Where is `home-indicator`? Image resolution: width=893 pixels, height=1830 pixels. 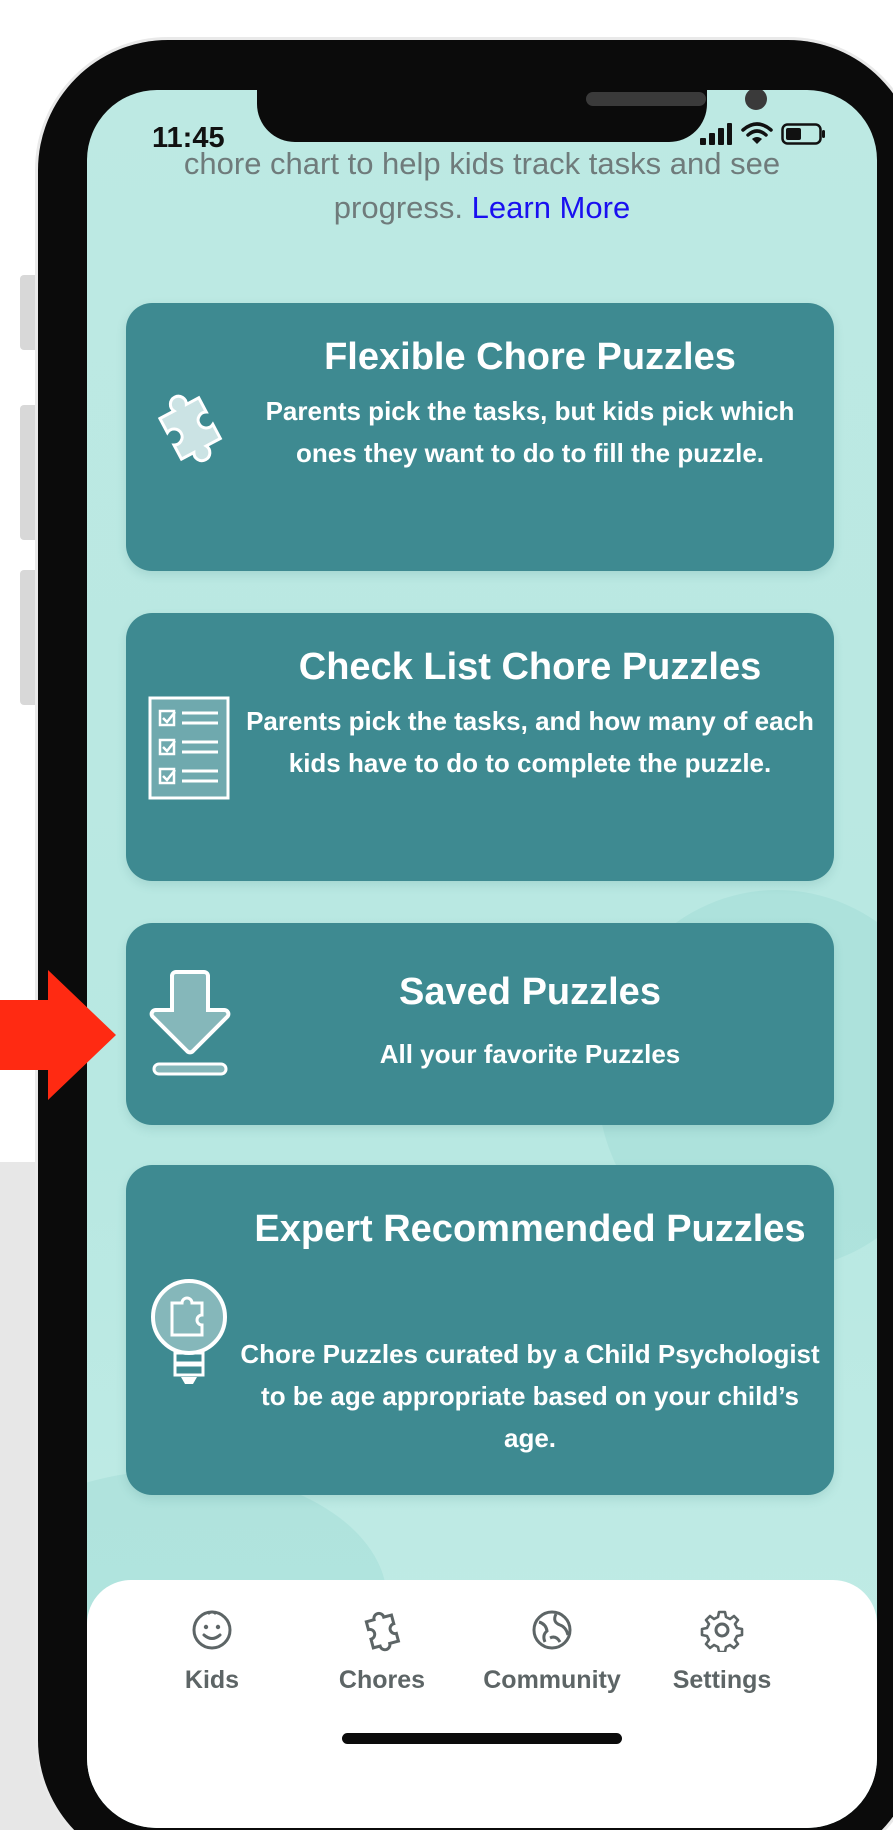 home-indicator is located at coordinates (482, 1738).